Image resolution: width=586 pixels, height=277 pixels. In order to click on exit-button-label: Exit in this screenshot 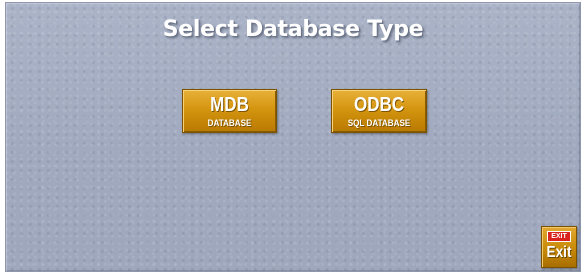, I will do `click(559, 252)`.